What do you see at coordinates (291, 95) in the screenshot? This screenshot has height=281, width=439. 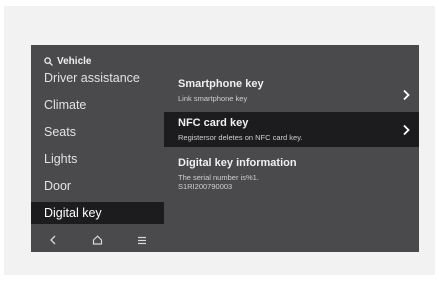 I see `smartphone-key-item: Smartphone key Link smartphone key` at bounding box center [291, 95].